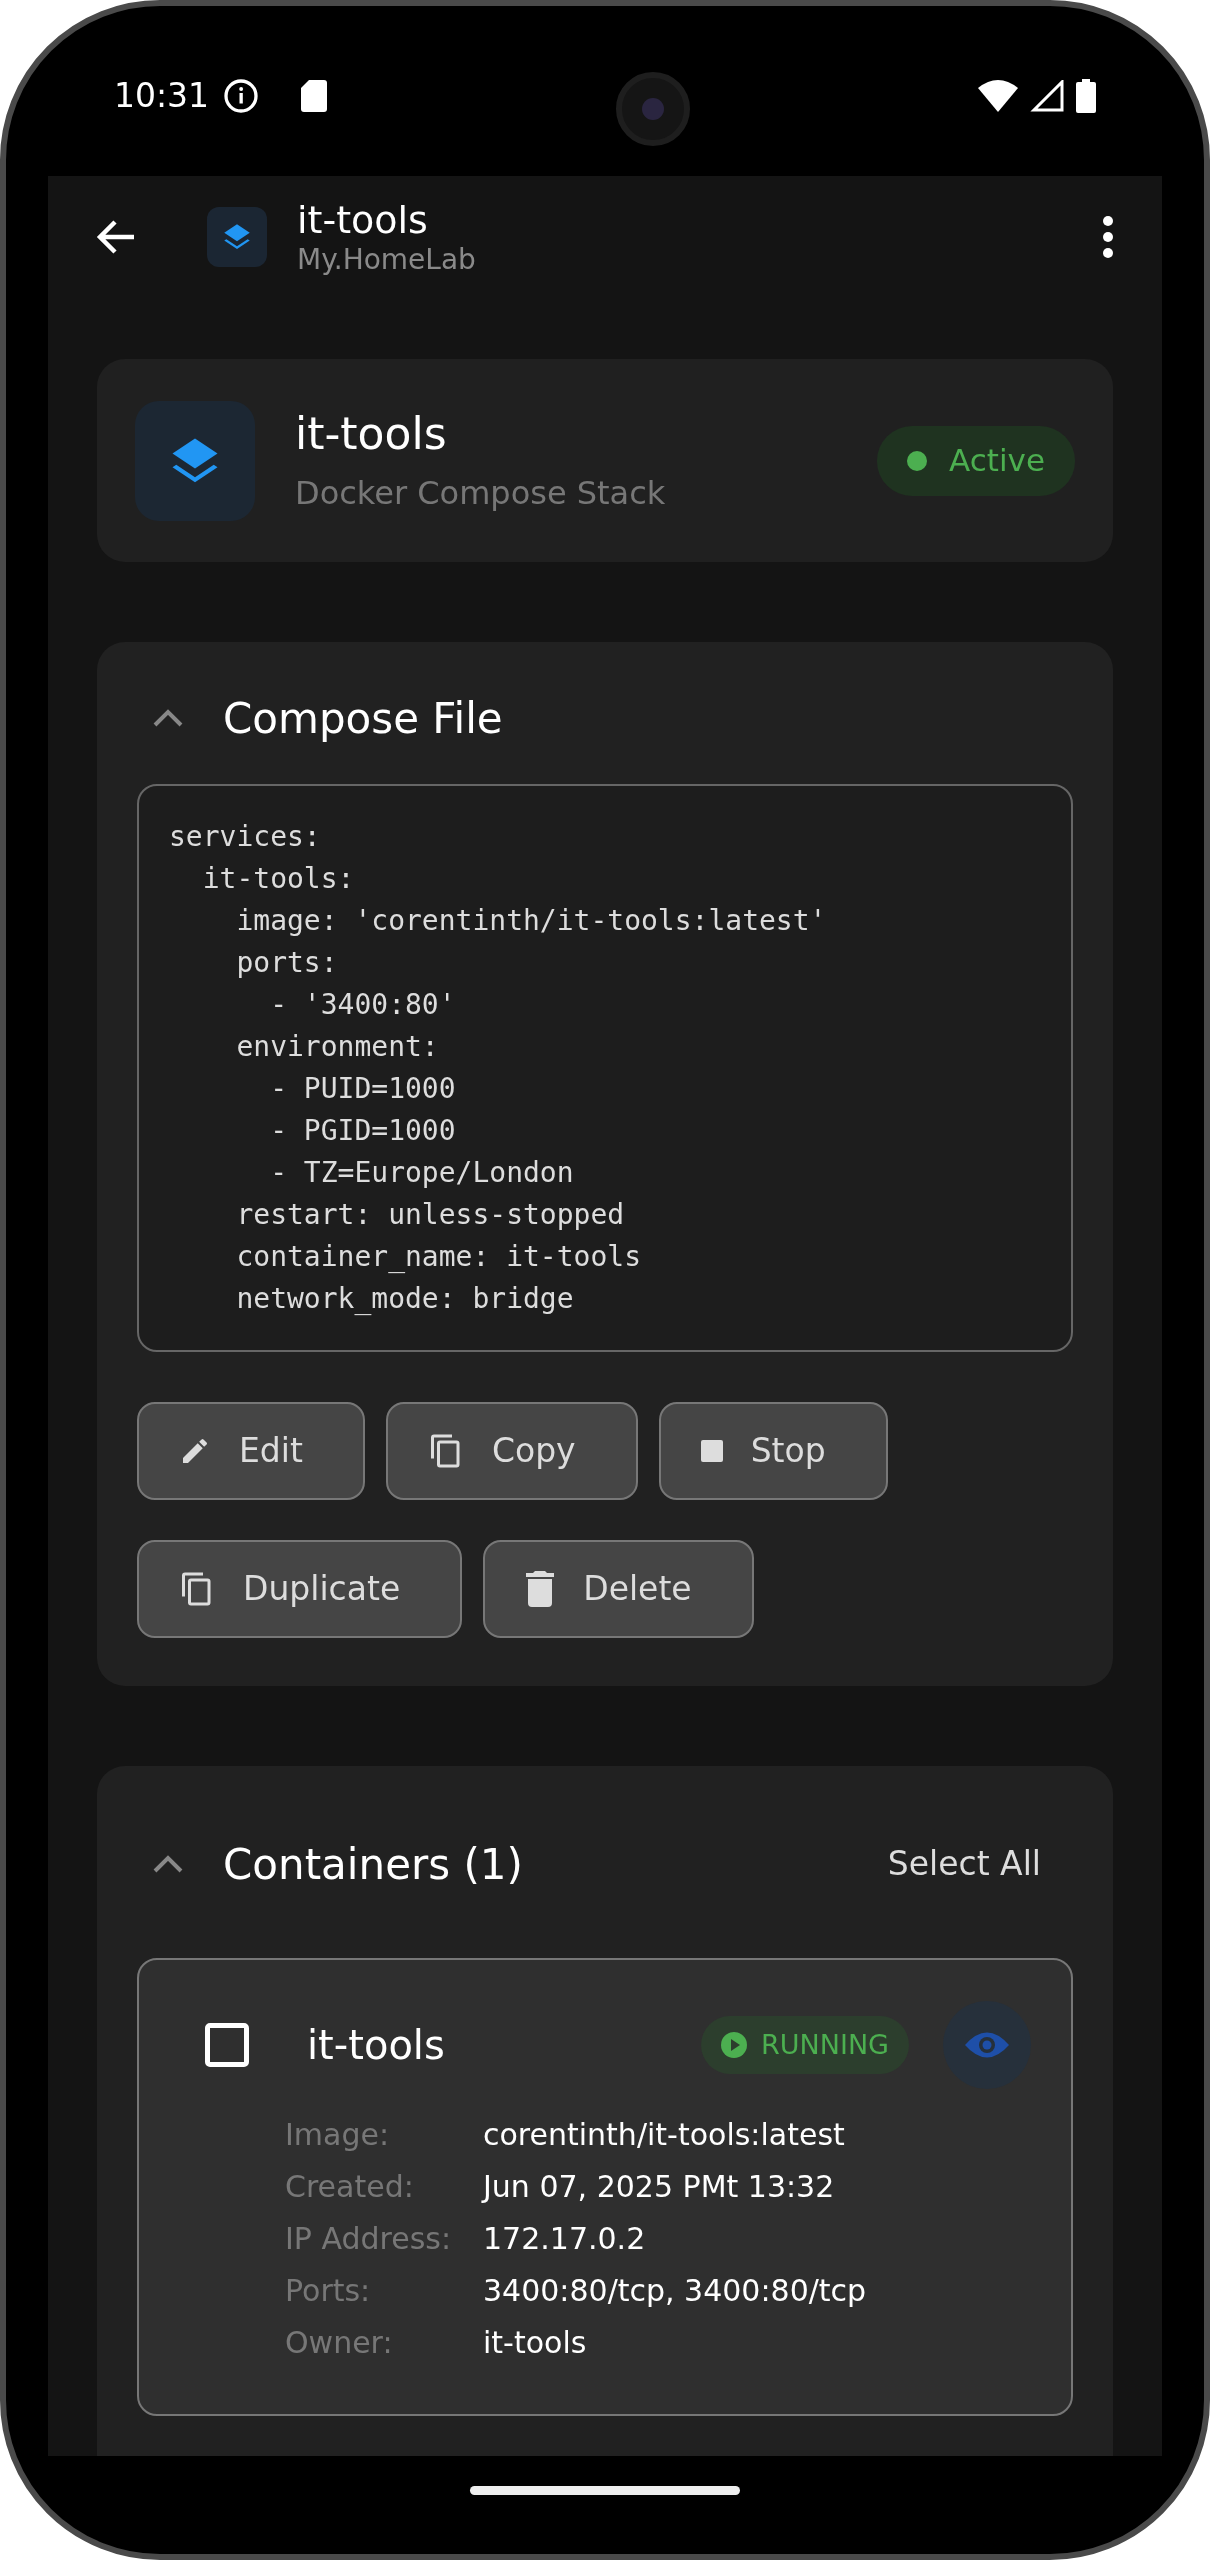 This screenshot has height=2560, width=1210. I want to click on detail-label: Ports:, so click(328, 2291).